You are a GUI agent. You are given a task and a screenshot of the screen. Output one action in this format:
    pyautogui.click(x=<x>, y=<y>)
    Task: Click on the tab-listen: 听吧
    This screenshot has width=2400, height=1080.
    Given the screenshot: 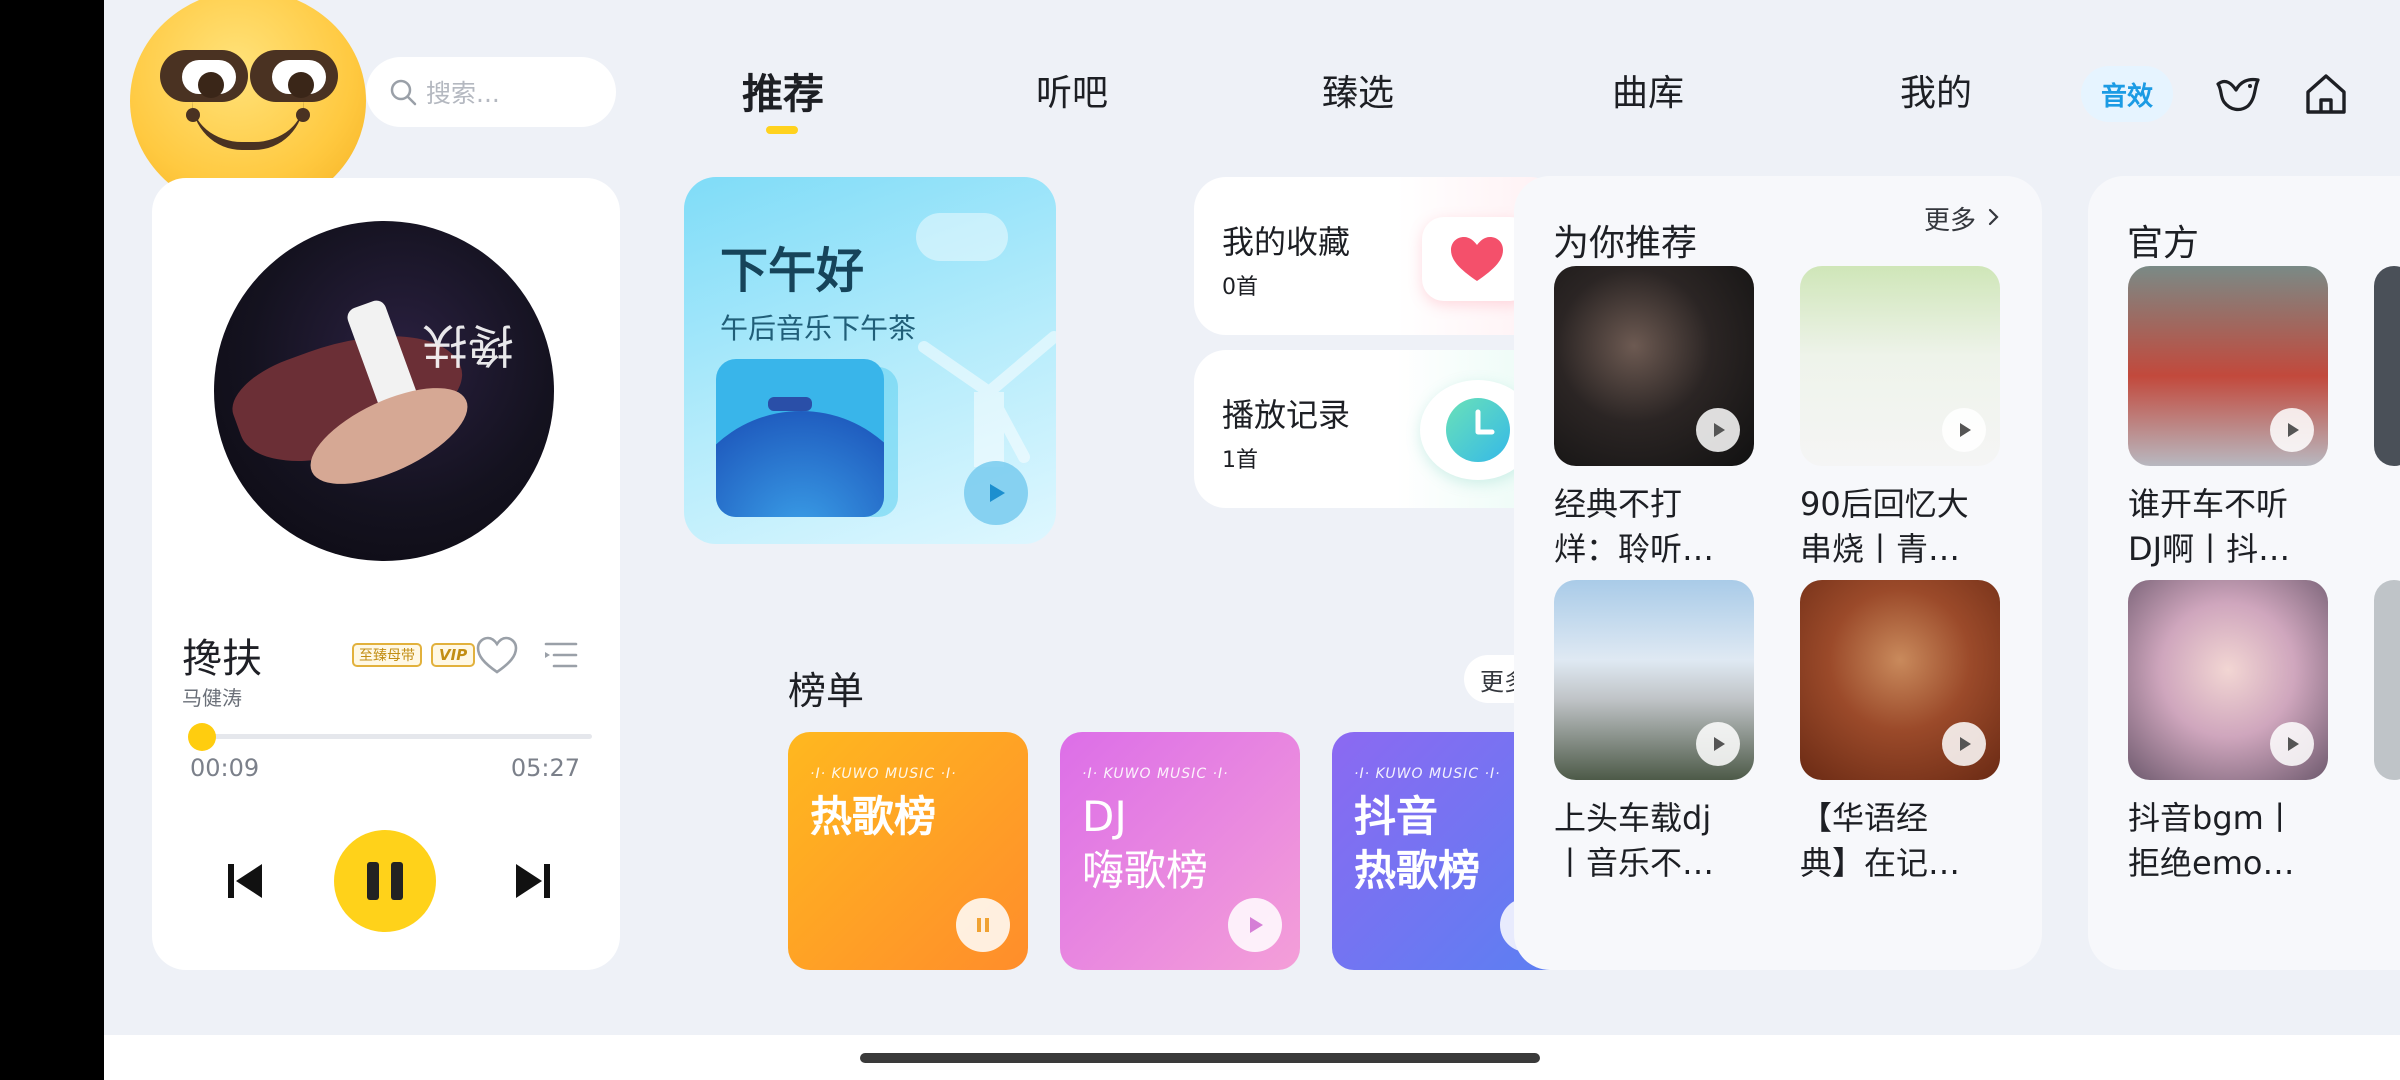 What is the action you would take?
    pyautogui.click(x=1072, y=90)
    